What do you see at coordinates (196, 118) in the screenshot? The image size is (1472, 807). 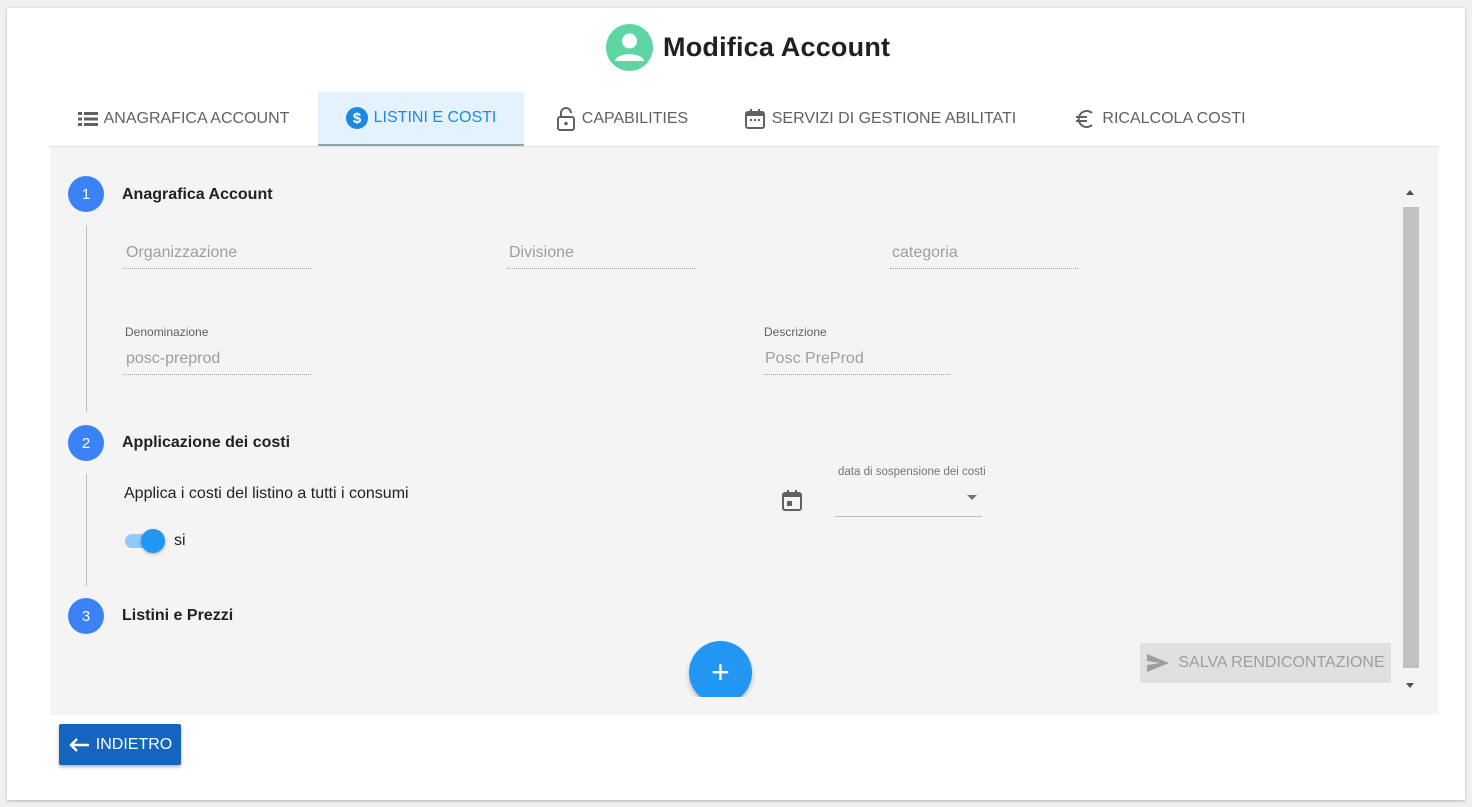 I see `tab-label: ANAGRAFICA ACCOUNT` at bounding box center [196, 118].